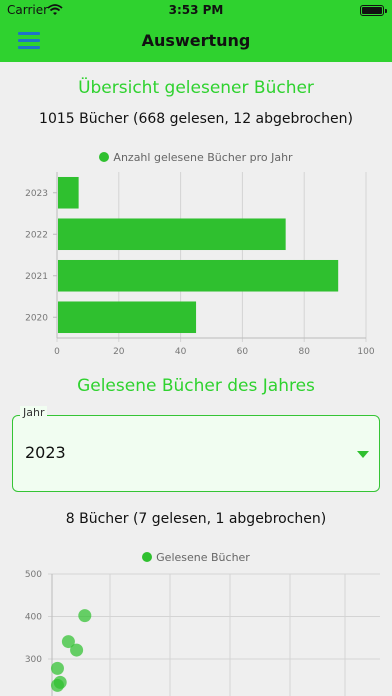 The height and width of the screenshot is (696, 392). I want to click on y-tick-label: 400, so click(33, 618).